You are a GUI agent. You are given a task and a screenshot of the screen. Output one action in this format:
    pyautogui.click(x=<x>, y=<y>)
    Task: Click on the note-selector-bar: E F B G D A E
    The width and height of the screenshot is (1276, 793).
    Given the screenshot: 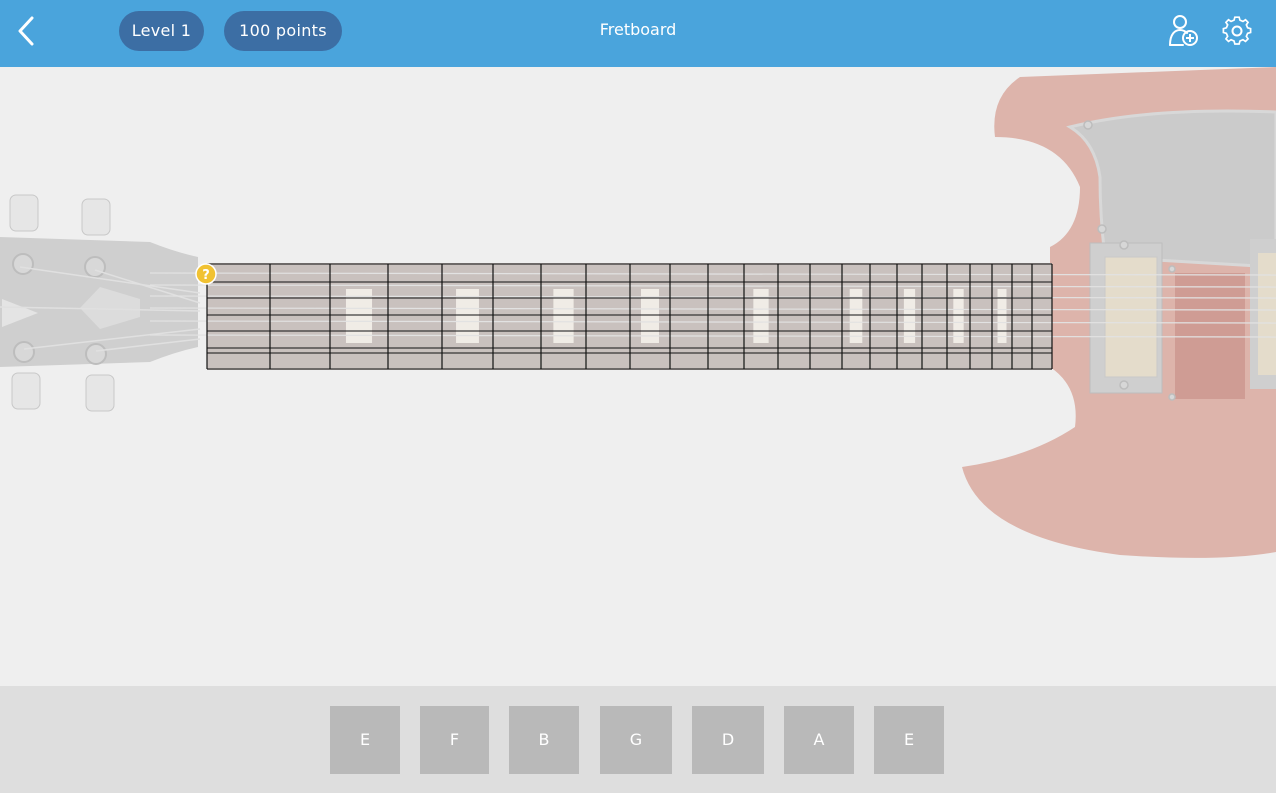 What is the action you would take?
    pyautogui.click(x=638, y=739)
    